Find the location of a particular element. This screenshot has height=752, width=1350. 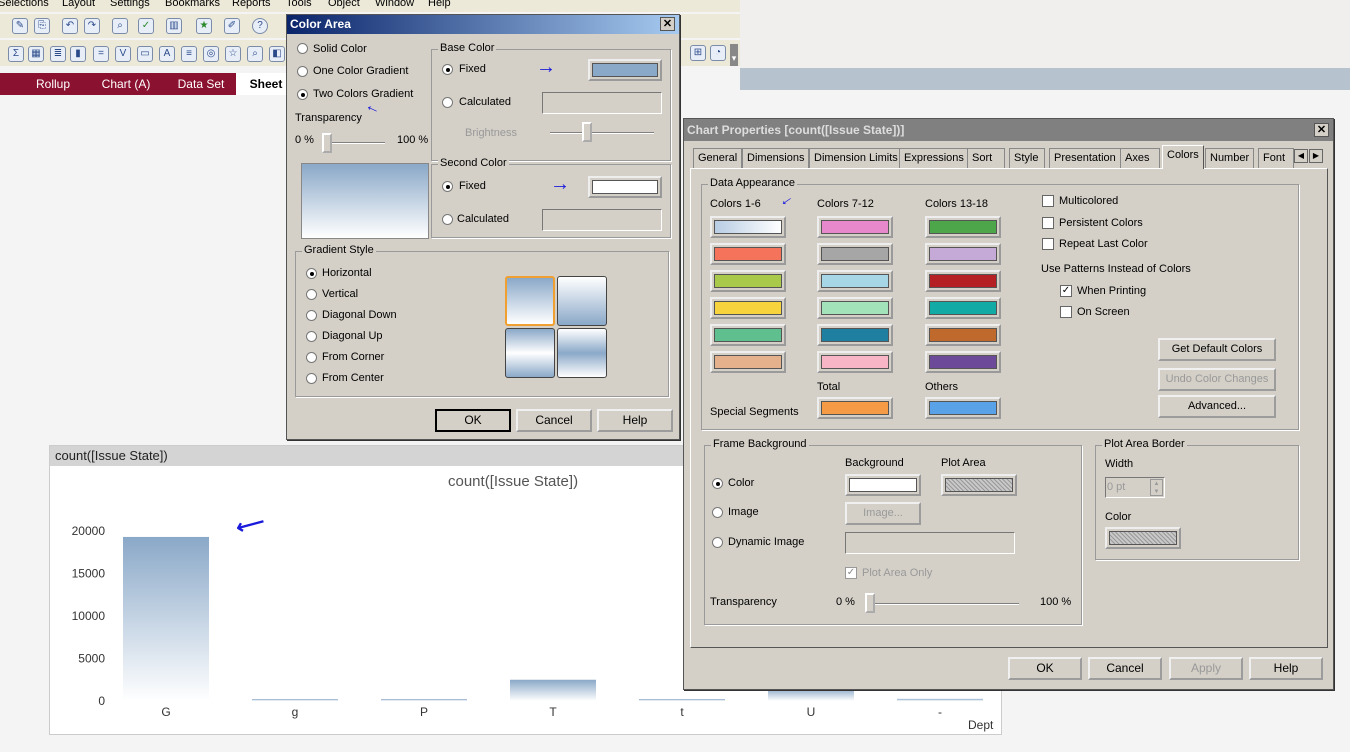

radio-diagonal-up is located at coordinates (311, 336).